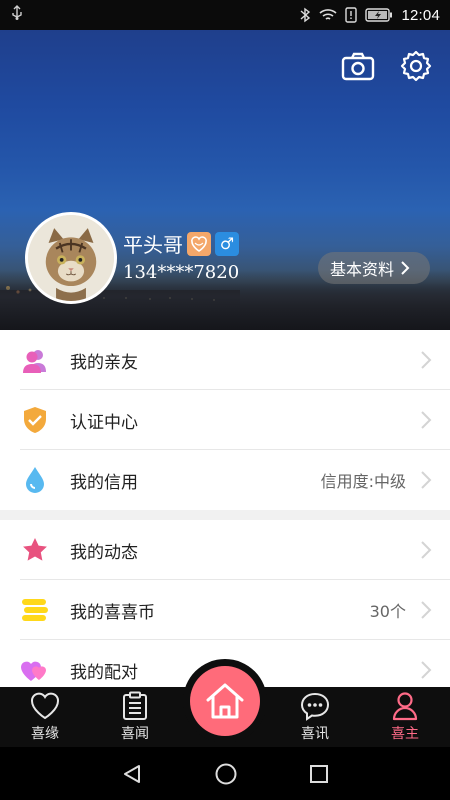  What do you see at coordinates (328, 15) in the screenshot?
I see `wifi-icon` at bounding box center [328, 15].